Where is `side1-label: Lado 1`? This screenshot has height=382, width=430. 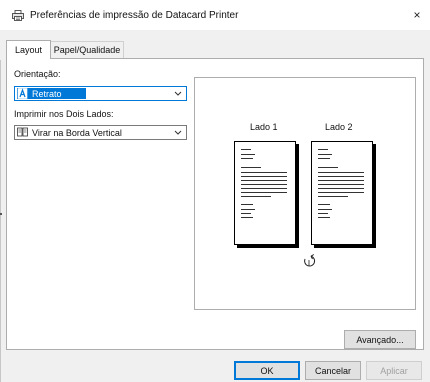
side1-label: Lado 1 is located at coordinates (264, 127).